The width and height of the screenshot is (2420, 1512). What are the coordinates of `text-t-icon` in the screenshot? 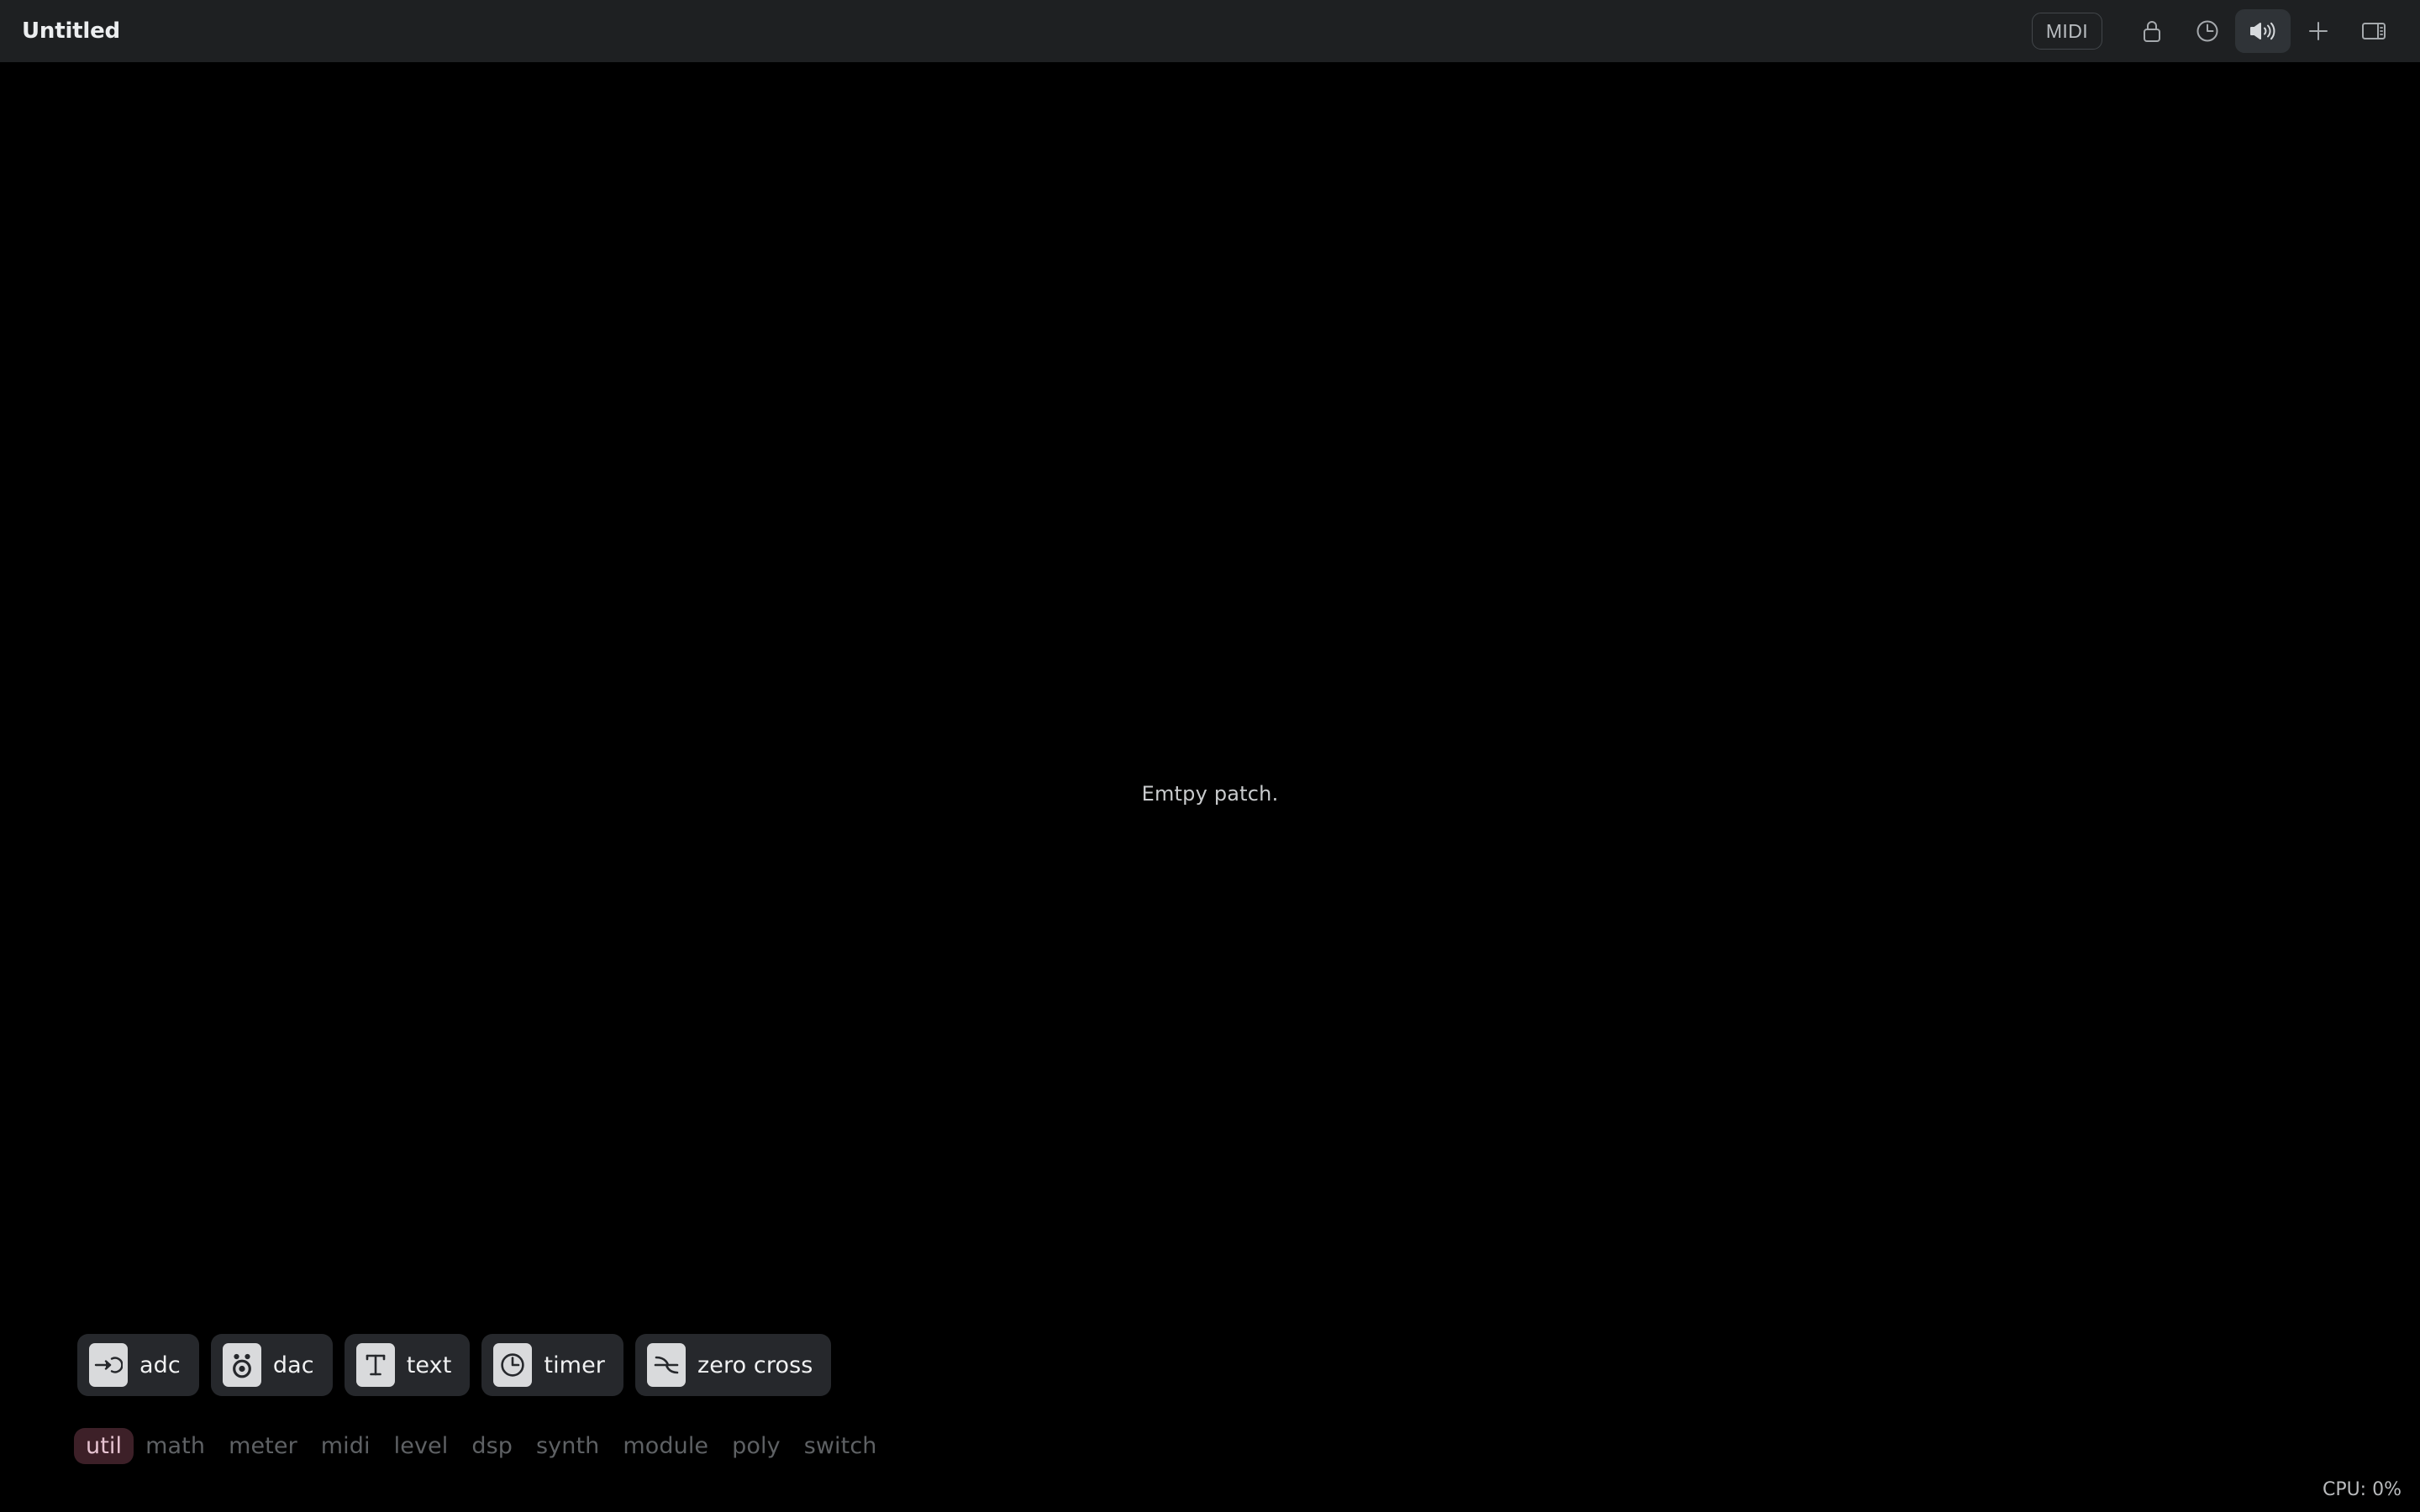 It's located at (375, 1365).